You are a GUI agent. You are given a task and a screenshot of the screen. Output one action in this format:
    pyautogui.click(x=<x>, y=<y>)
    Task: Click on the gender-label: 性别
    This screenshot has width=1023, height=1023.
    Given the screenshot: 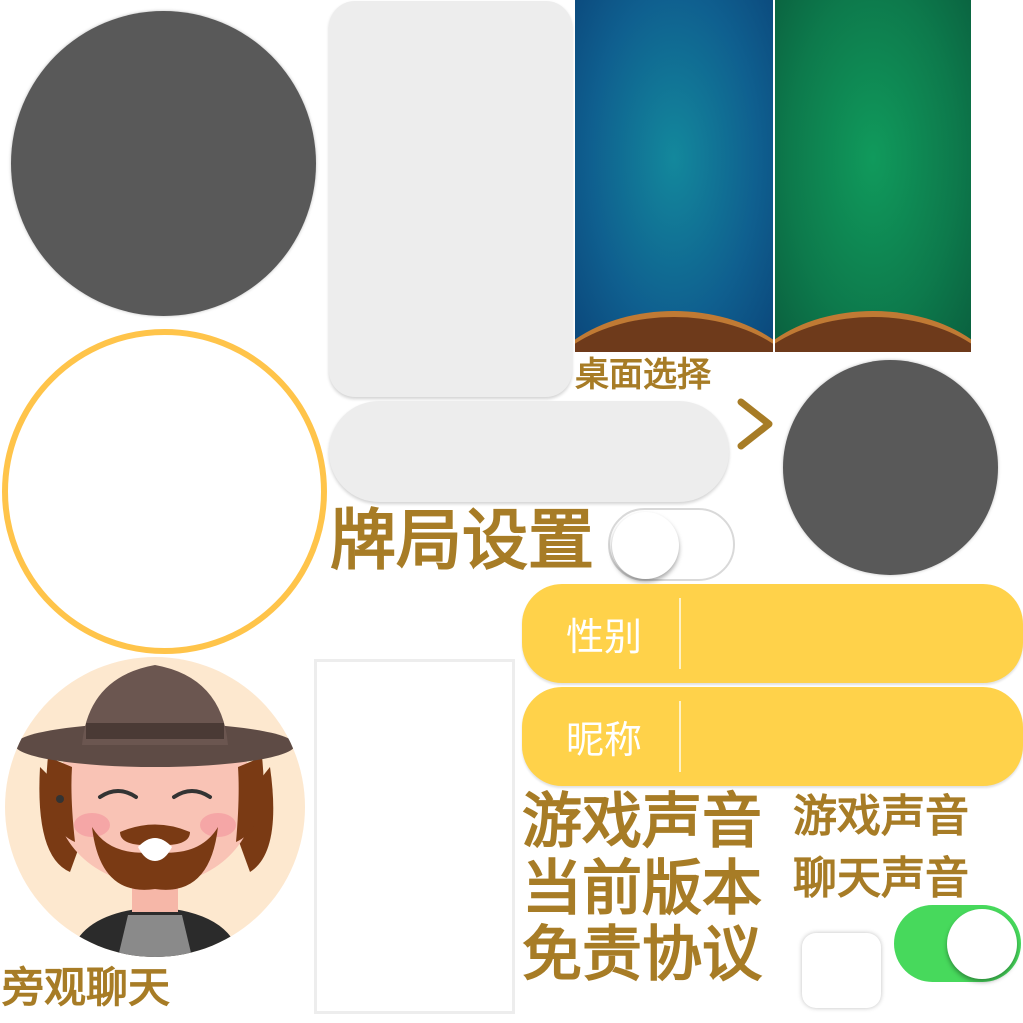 What is the action you would take?
    pyautogui.click(x=604, y=637)
    